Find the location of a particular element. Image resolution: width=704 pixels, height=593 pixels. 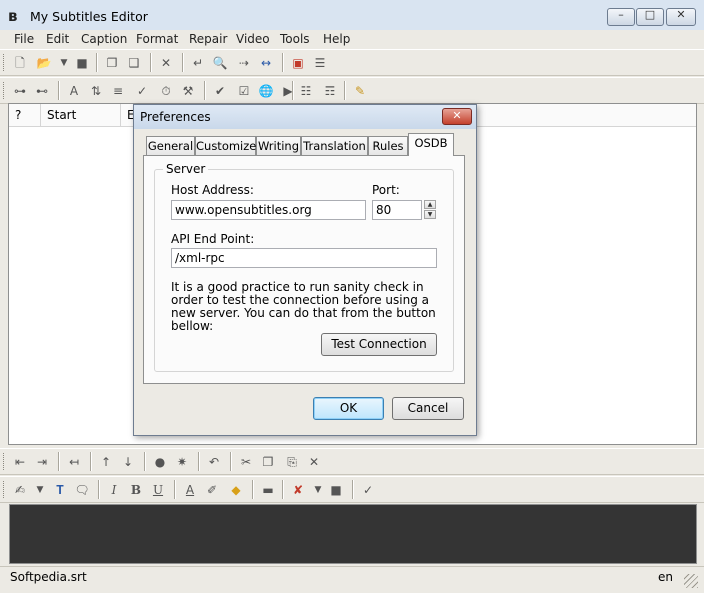

effects-icon: ✷ is located at coordinates (182, 462).